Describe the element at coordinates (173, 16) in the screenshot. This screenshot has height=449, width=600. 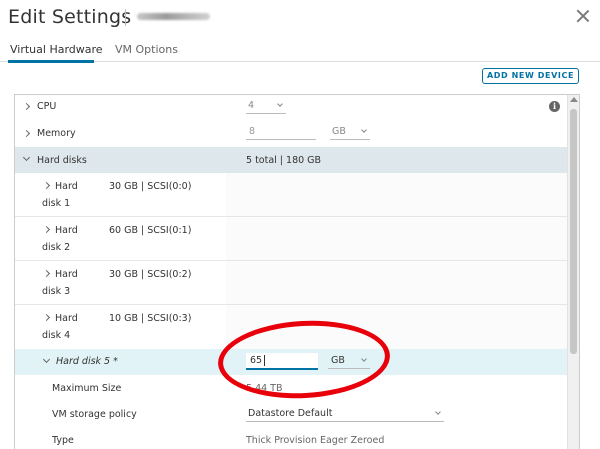
I see `redacted-vm-name` at that location.